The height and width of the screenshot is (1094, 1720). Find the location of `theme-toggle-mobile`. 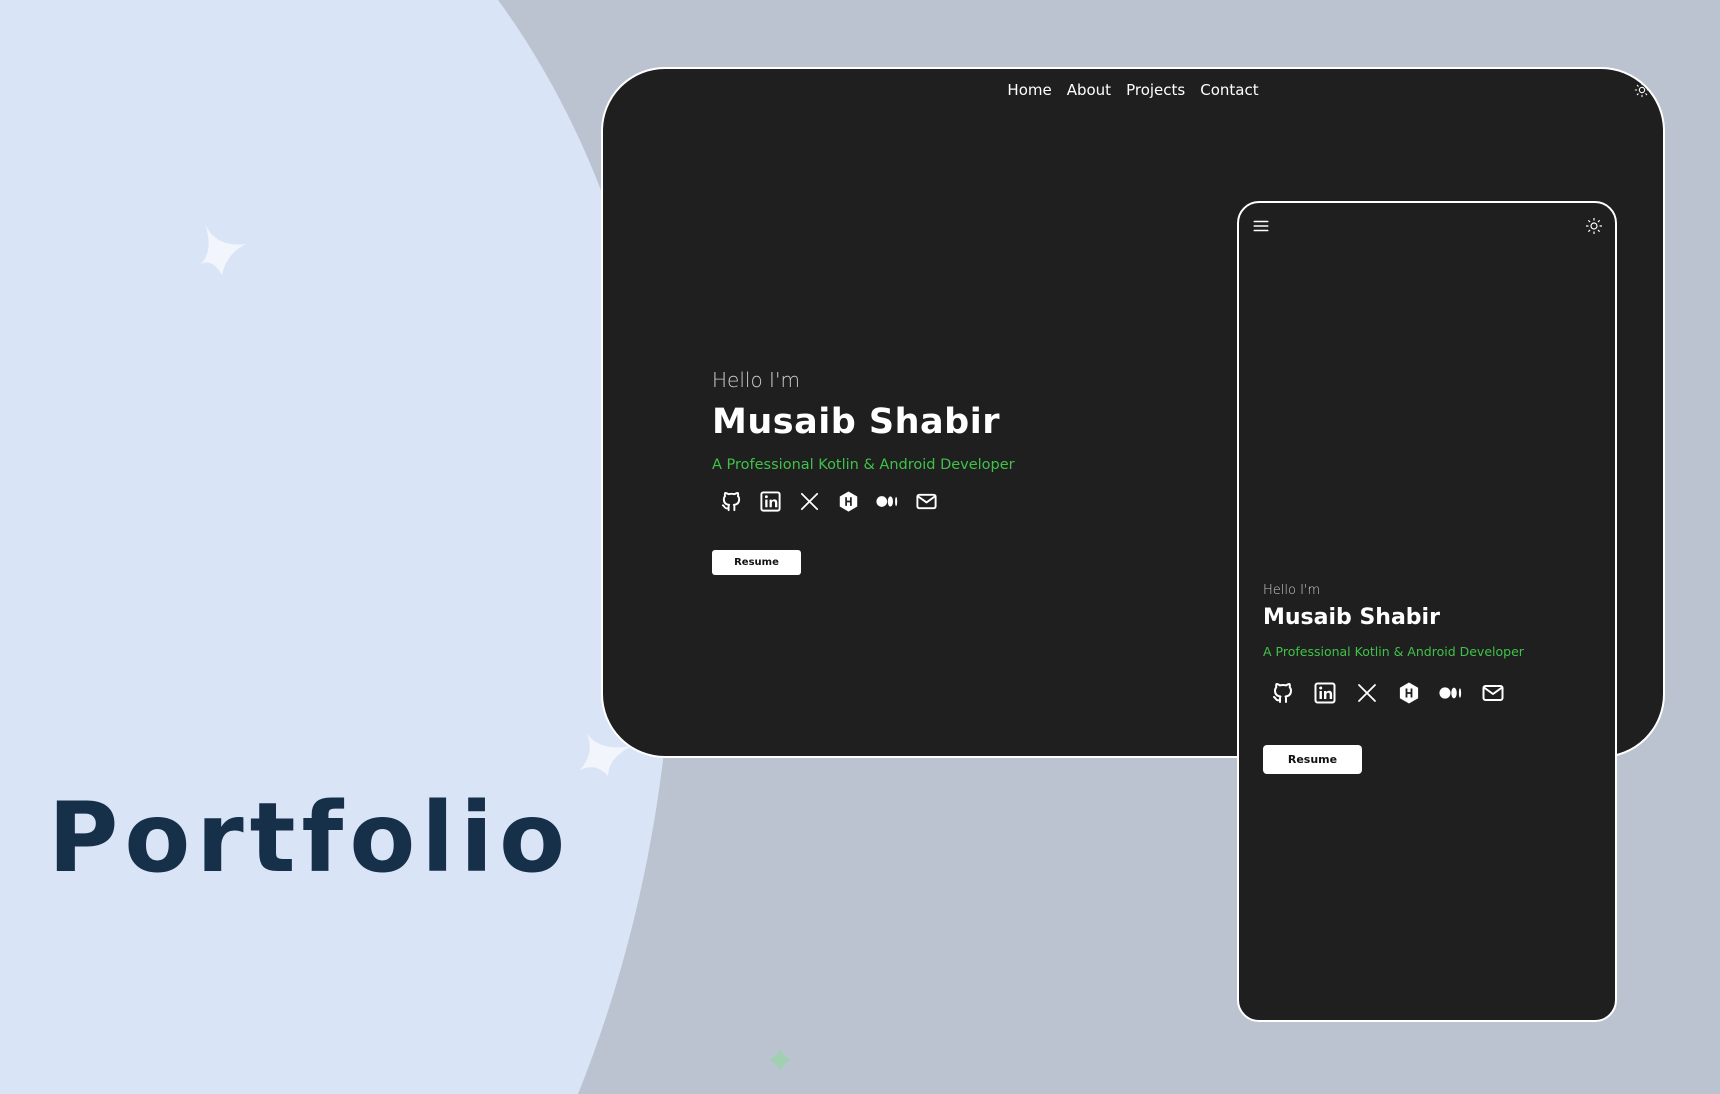

theme-toggle-mobile is located at coordinates (1594, 226).